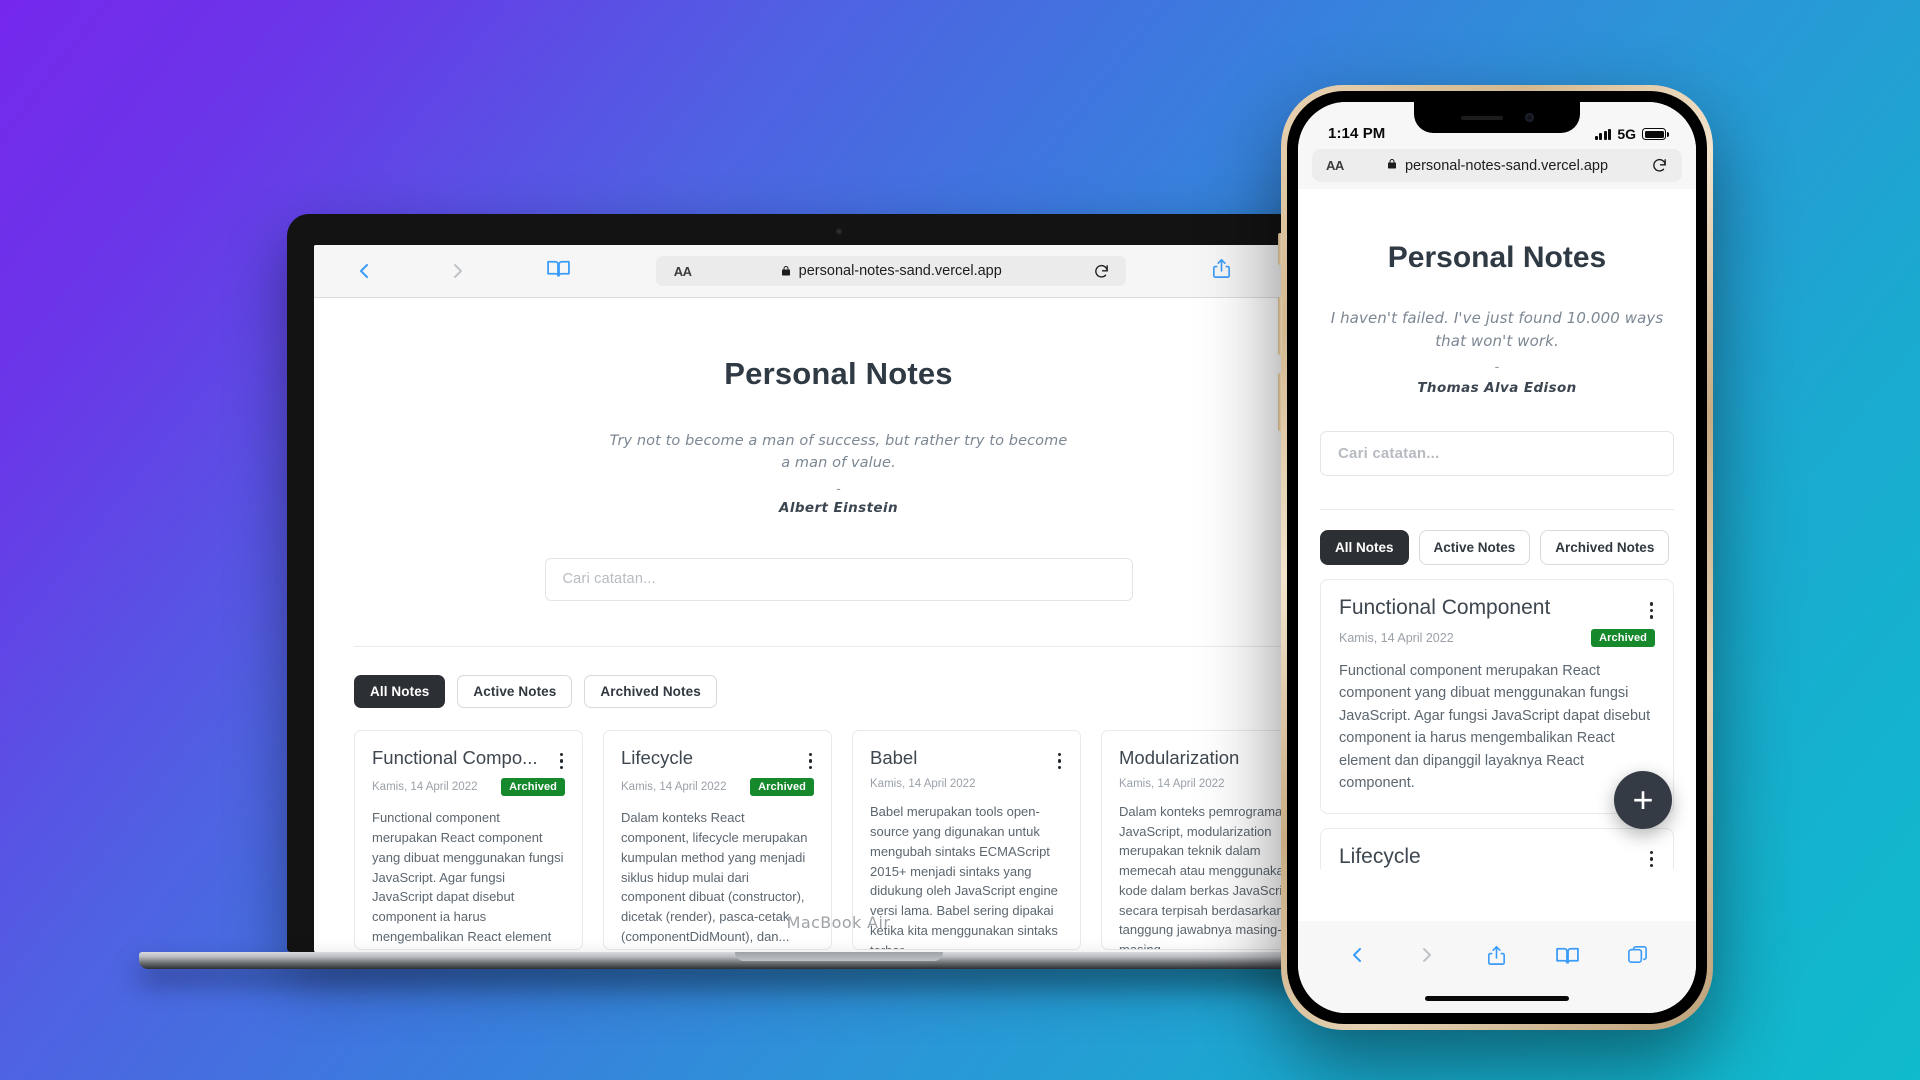  I want to click on address-bar: AA personal-notes-sand.vercel.app, so click(890, 271).